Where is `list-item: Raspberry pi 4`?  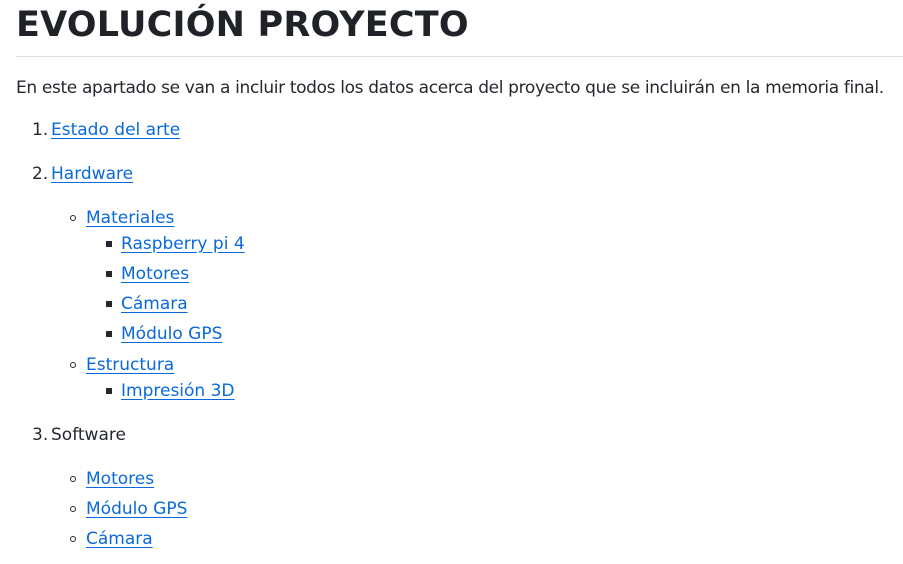 list-item: Raspberry pi 4 is located at coordinates (459, 244).